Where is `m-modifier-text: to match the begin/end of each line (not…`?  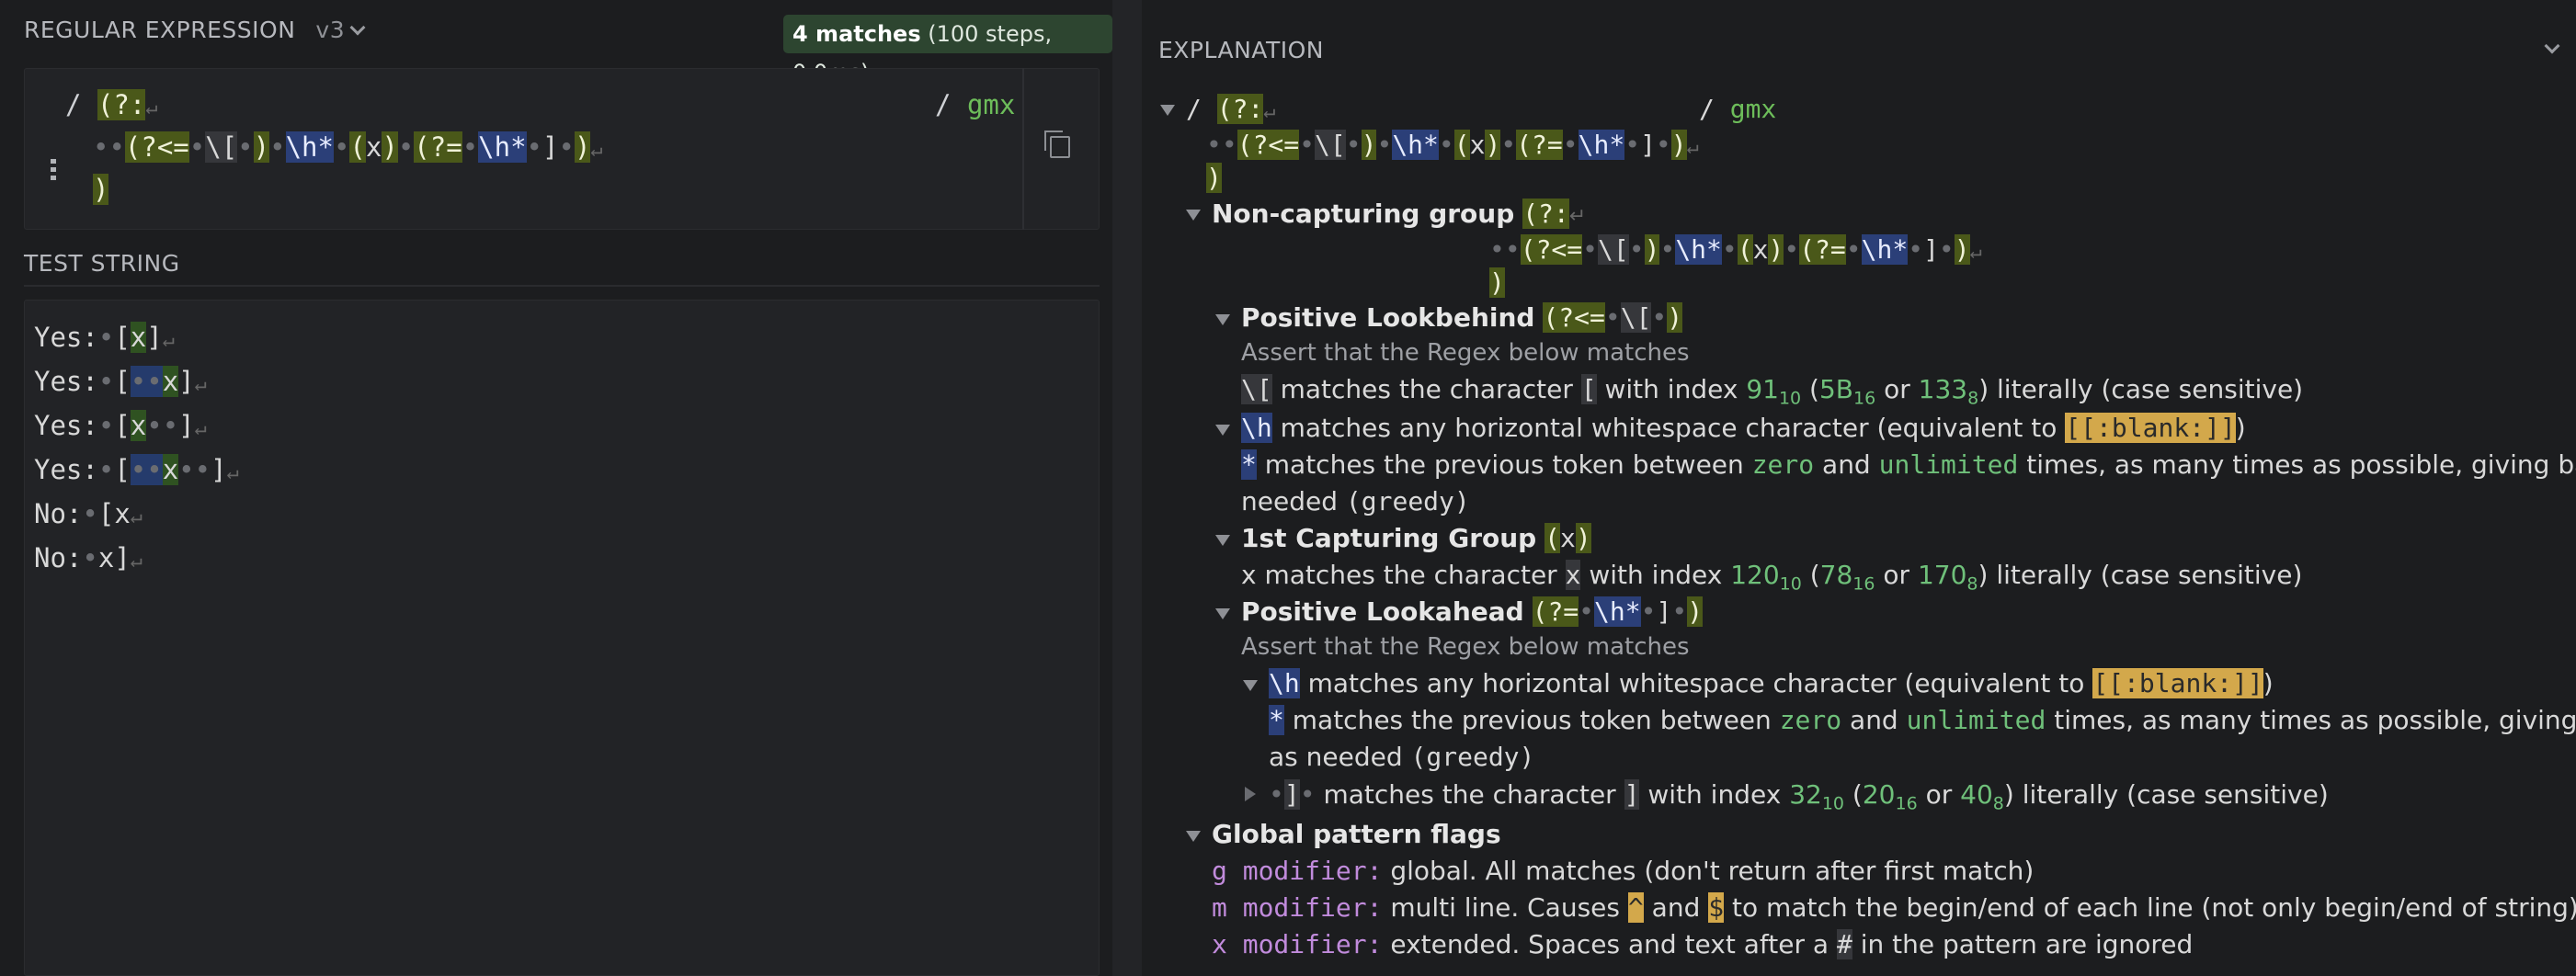
m-modifier-text: to match the begin/end of each line (not… is located at coordinates (2154, 908).